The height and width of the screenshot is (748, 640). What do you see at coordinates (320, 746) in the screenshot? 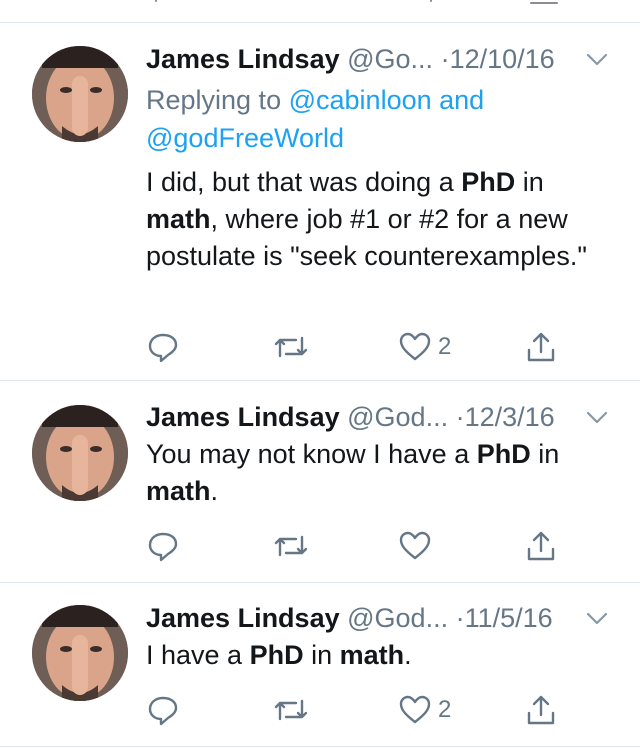
I see `divider` at bounding box center [320, 746].